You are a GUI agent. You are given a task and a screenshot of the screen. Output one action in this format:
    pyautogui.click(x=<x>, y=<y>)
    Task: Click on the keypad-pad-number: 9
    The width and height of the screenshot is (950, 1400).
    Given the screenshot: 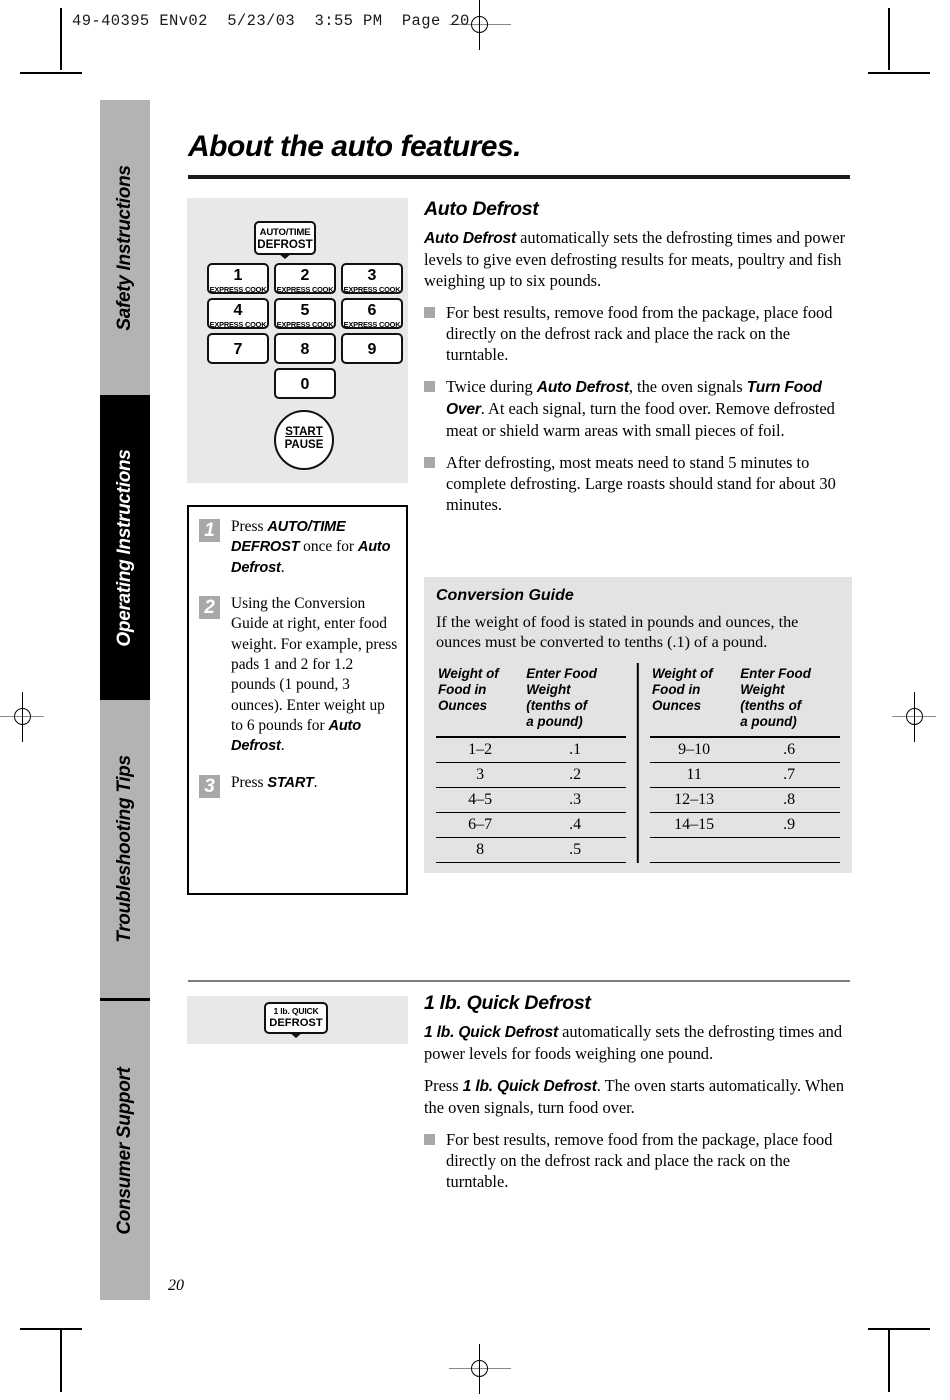 What is the action you would take?
    pyautogui.click(x=372, y=349)
    